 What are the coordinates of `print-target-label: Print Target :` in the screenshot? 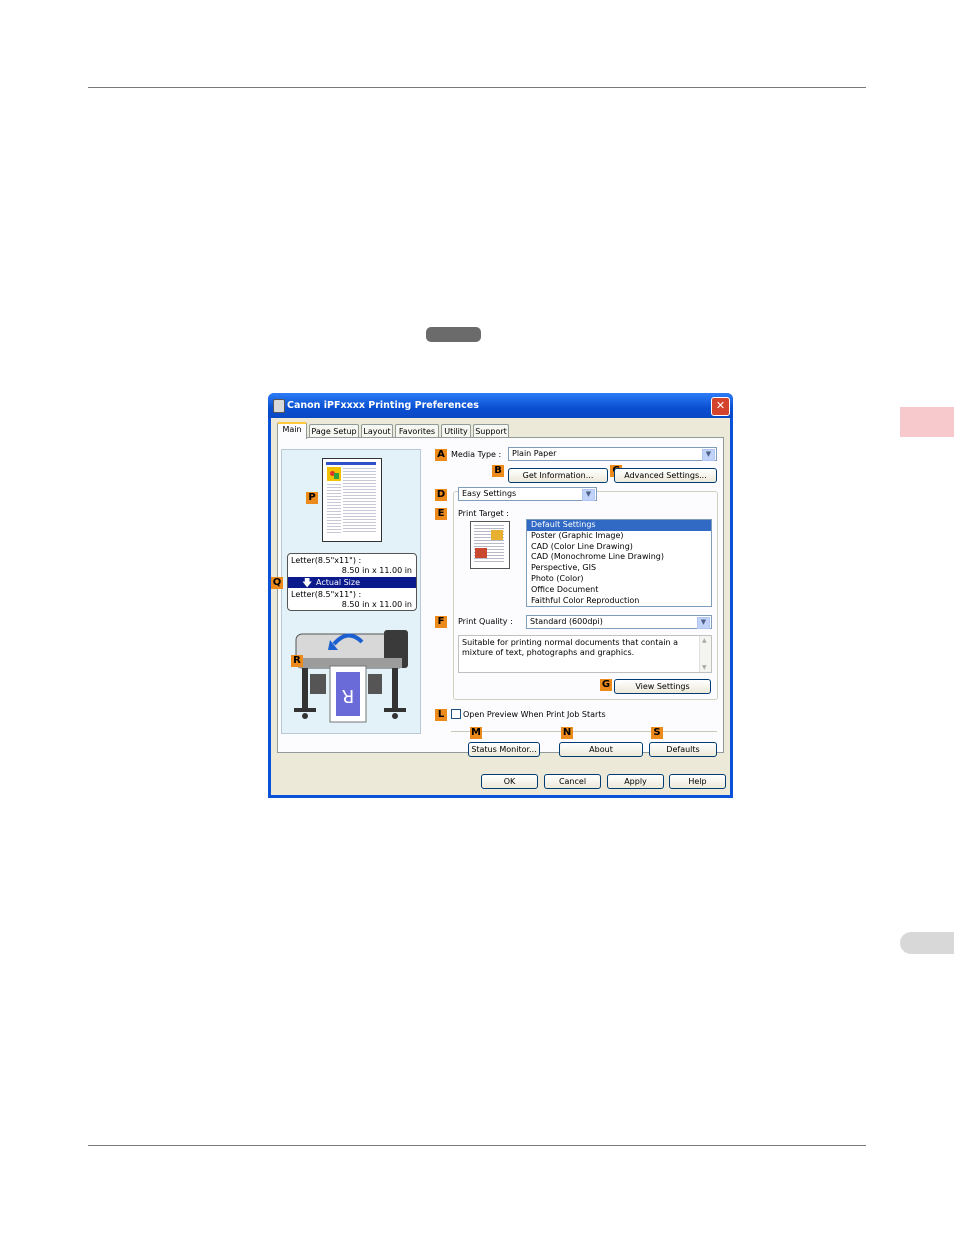 It's located at (483, 513).